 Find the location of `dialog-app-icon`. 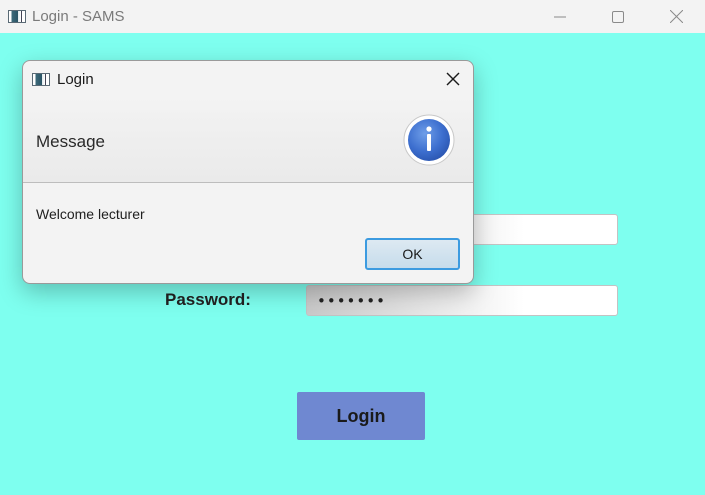

dialog-app-icon is located at coordinates (41, 79).